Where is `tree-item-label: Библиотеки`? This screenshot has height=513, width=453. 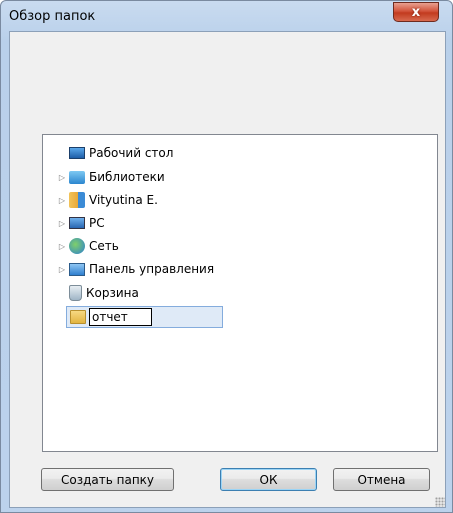 tree-item-label: Библиотеки is located at coordinates (127, 177).